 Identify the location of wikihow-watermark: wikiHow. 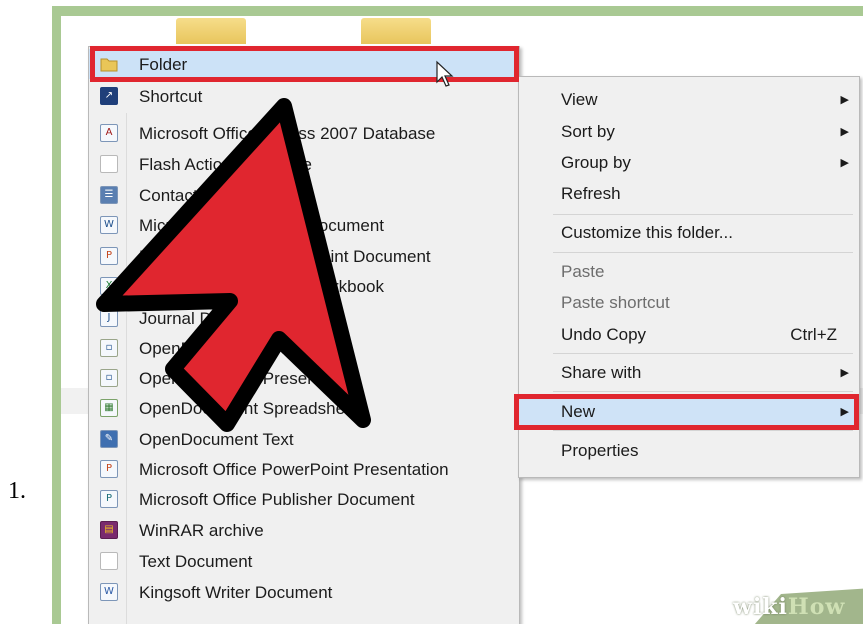
(789, 607).